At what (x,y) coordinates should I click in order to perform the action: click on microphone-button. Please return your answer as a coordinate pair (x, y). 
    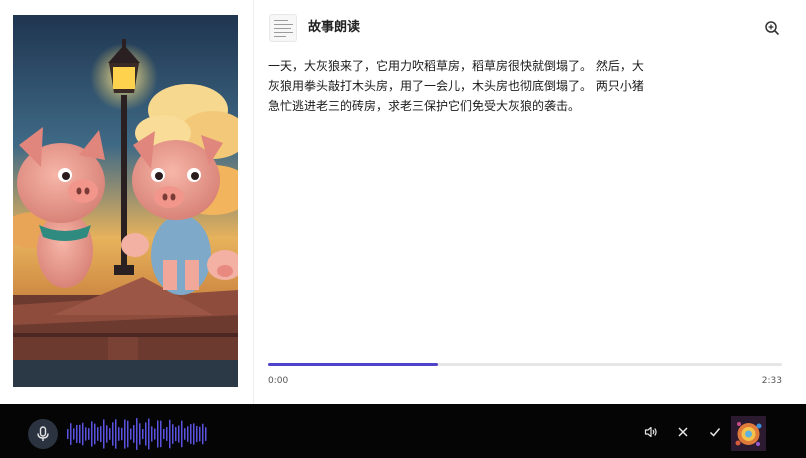
    Looking at the image, I should click on (43, 434).